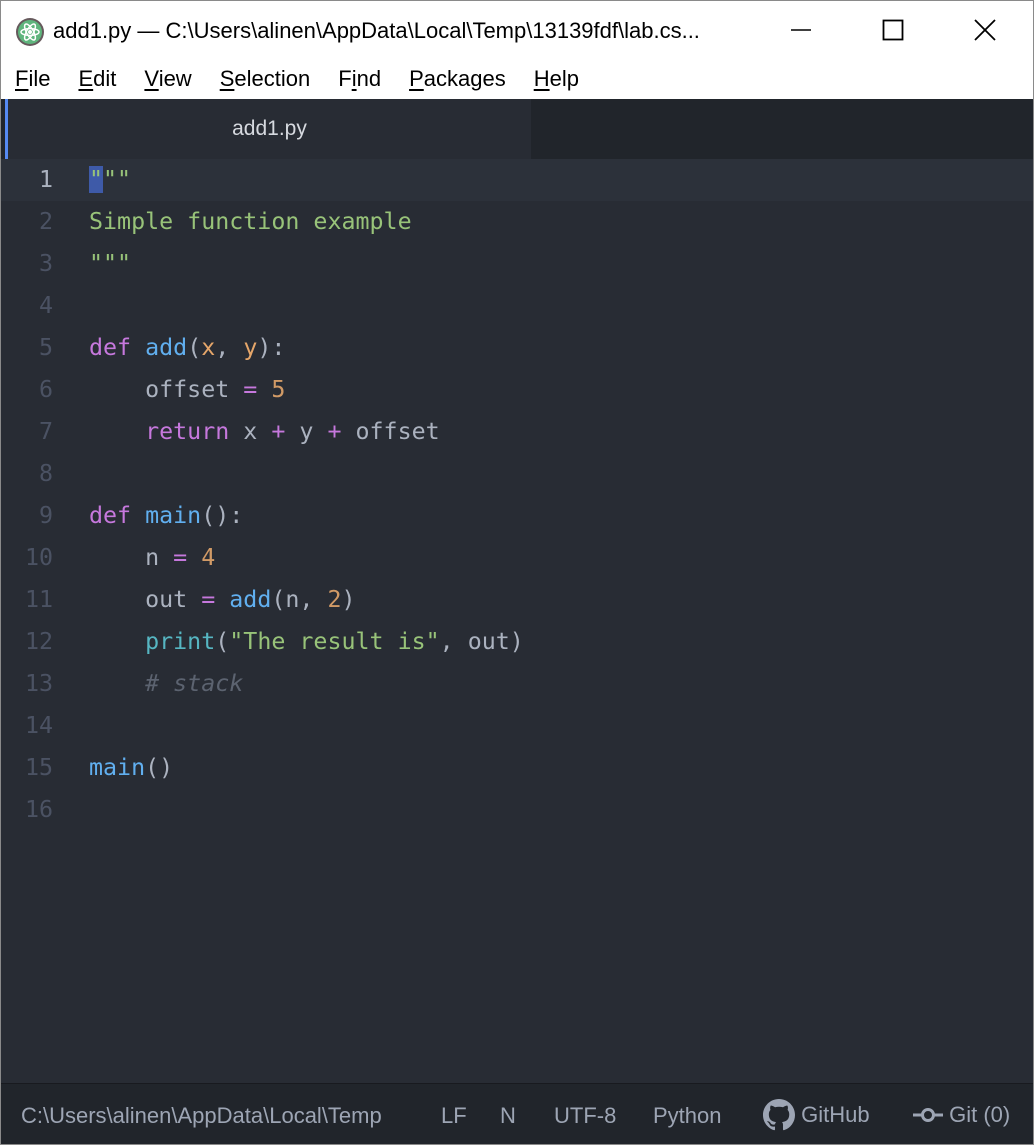 Image resolution: width=1034 pixels, height=1145 pixels. Describe the element at coordinates (194, 683) in the screenshot. I see `code-token: # stack` at that location.